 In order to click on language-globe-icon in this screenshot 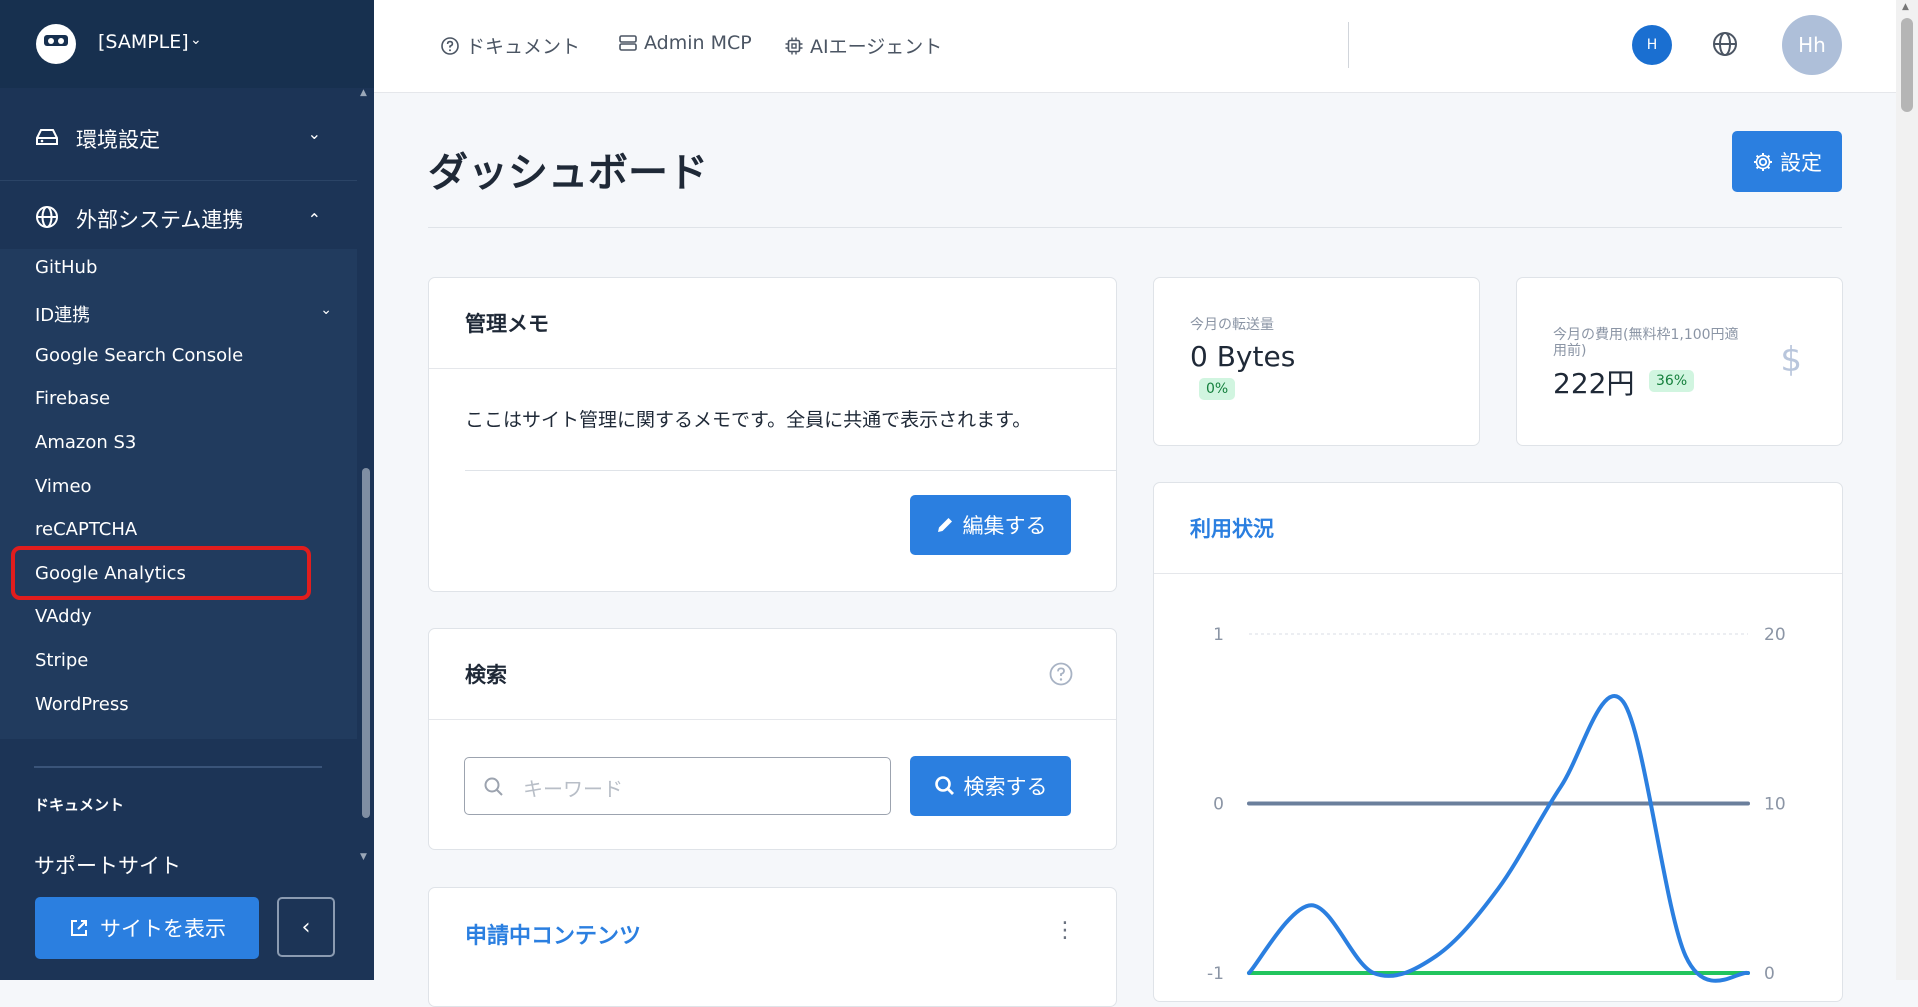, I will do `click(1725, 44)`.